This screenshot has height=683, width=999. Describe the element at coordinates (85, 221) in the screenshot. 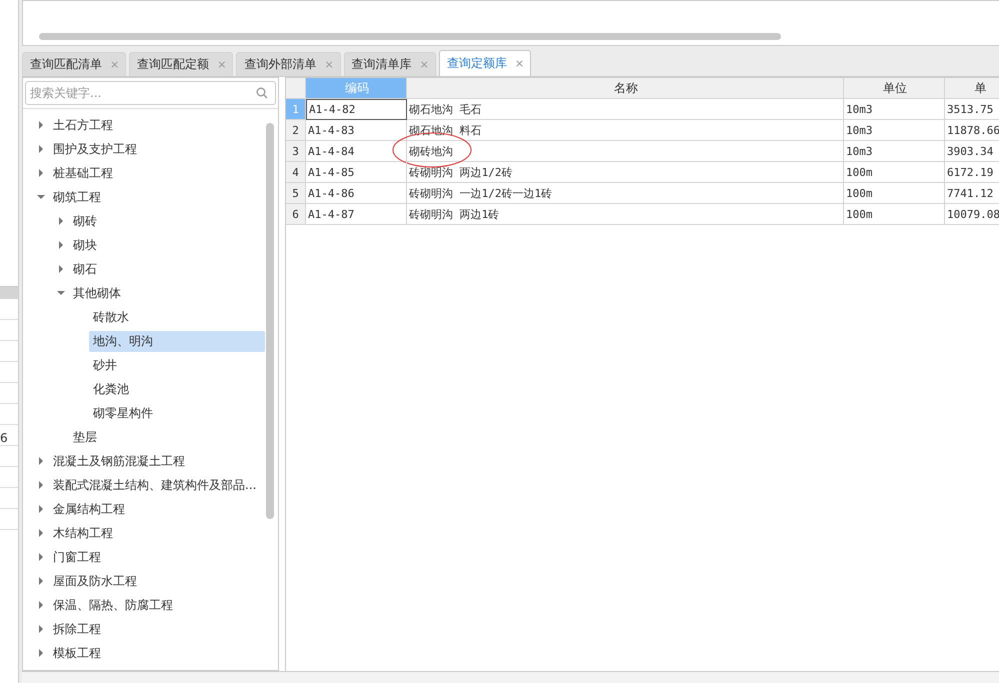

I see `tree-item: 砌砖` at that location.